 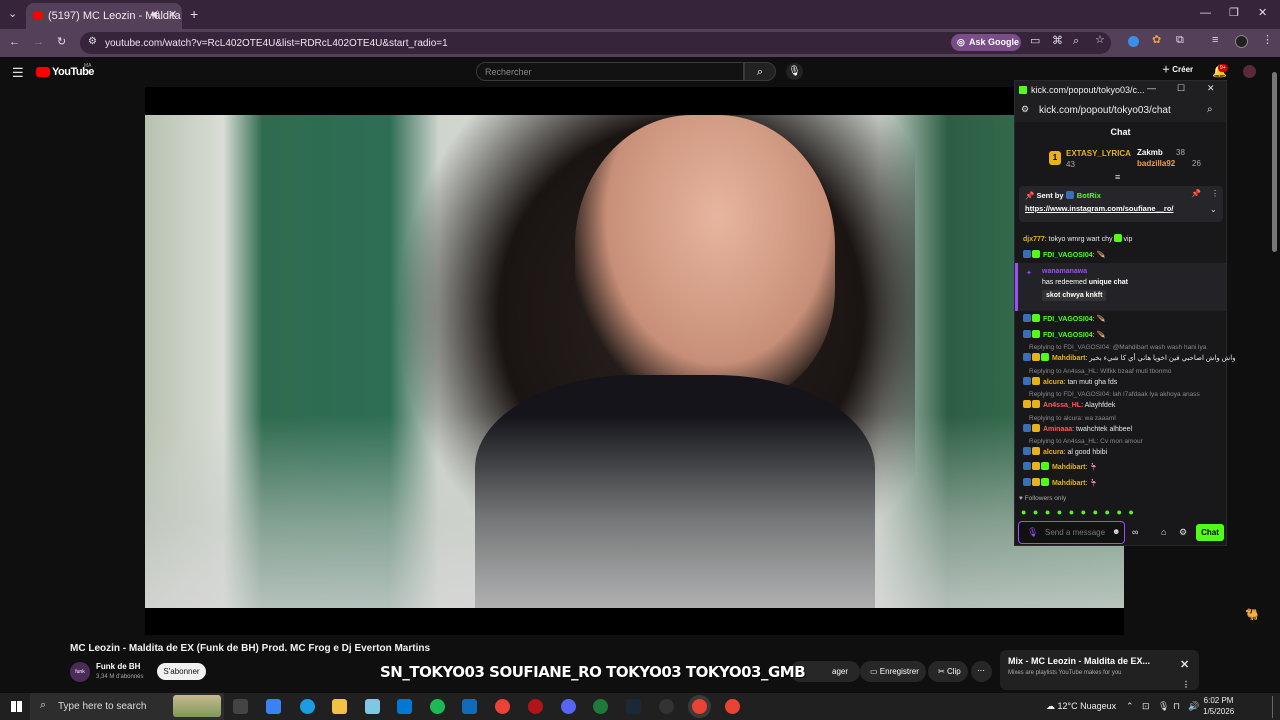 I want to click on upwork-icon, so click(x=600, y=706).